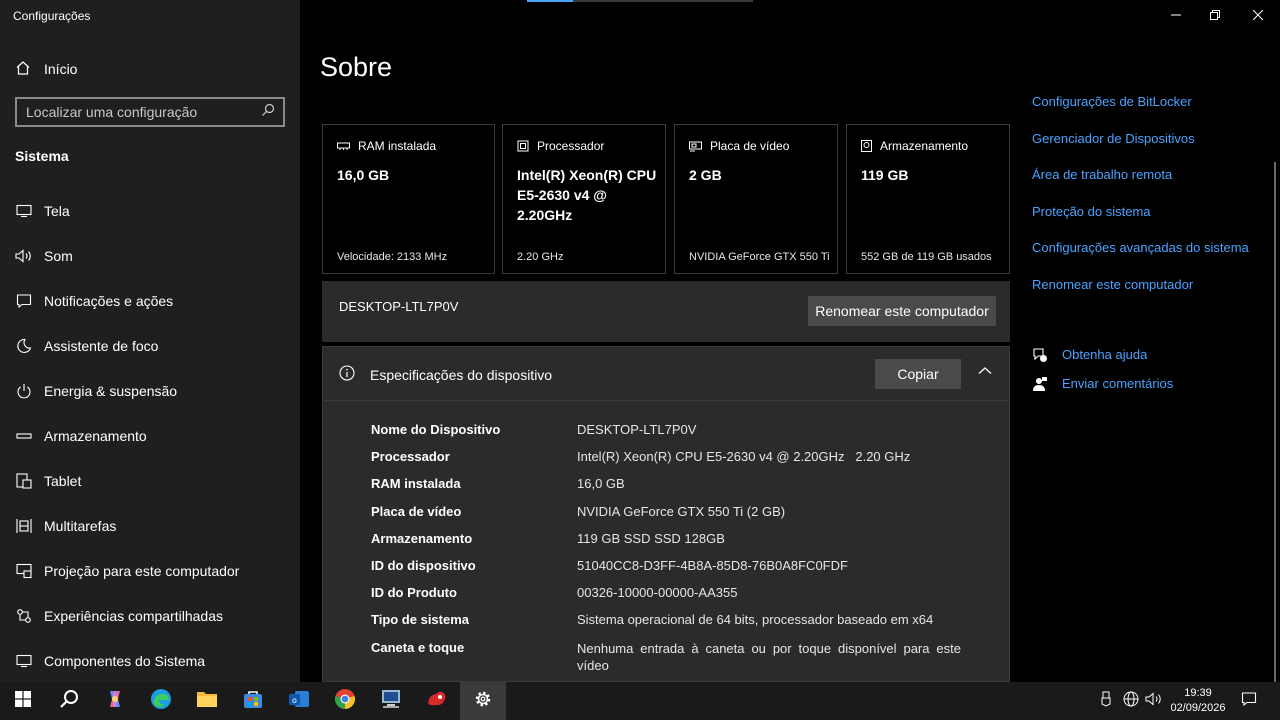  Describe the element at coordinates (640, 701) in the screenshot. I see `taskbar: o 19:39 02/09/2026` at that location.